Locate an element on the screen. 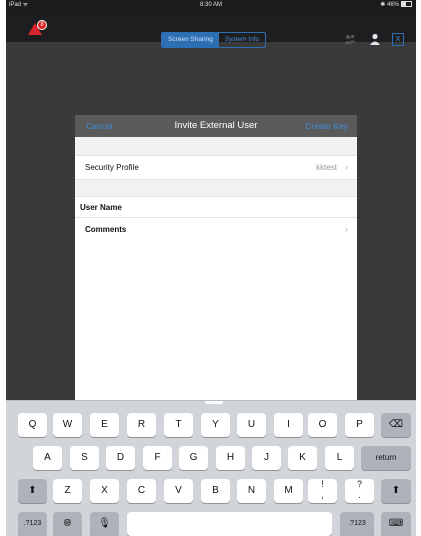 Image resolution: width=421 pixels, height=536 pixels. key-e: E is located at coordinates (104, 425).